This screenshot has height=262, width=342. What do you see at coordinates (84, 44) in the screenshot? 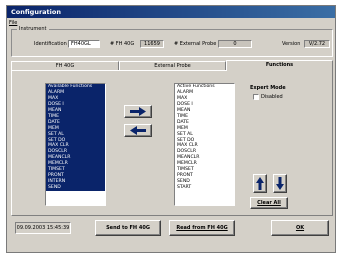
I see `identification-field: FH40GL` at bounding box center [84, 44].